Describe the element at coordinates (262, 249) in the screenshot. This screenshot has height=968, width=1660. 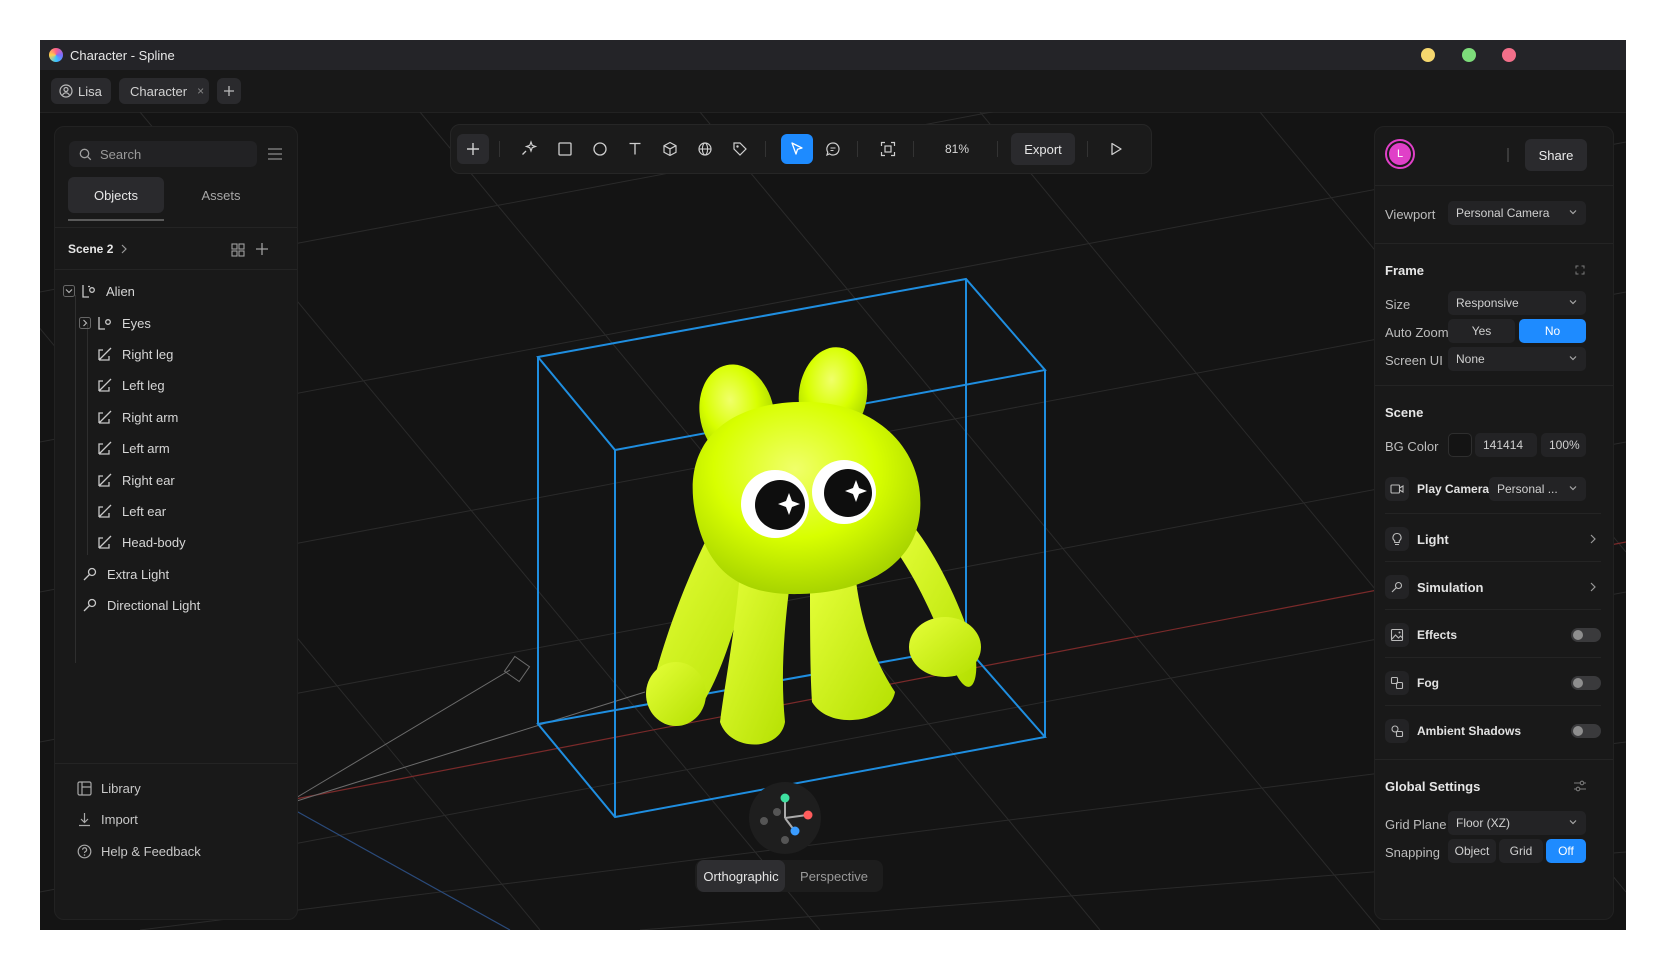
I see `add-object-icon` at that location.